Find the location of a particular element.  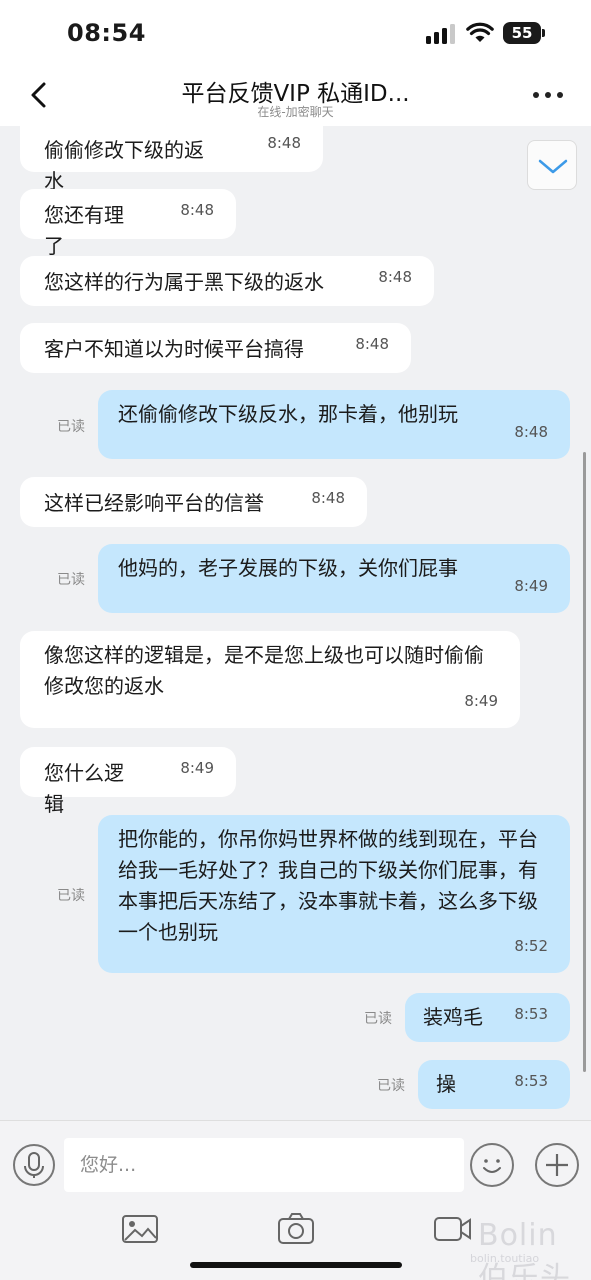

message-input is located at coordinates (264, 1165).